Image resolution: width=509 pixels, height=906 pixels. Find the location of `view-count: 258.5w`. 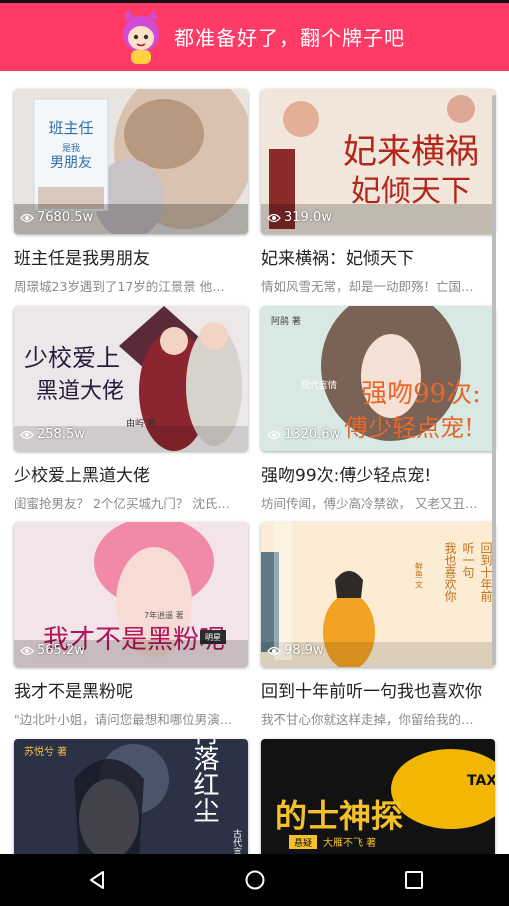

view-count: 258.5w is located at coordinates (52, 434).